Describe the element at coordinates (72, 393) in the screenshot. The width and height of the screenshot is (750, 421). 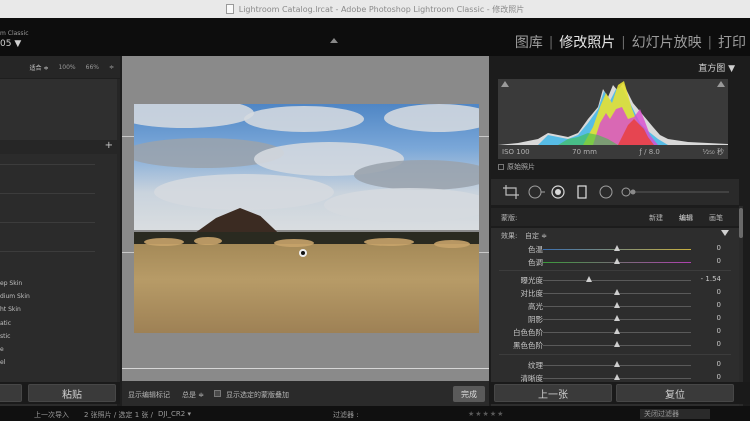
I see `paste-button: 粘贴` at that location.